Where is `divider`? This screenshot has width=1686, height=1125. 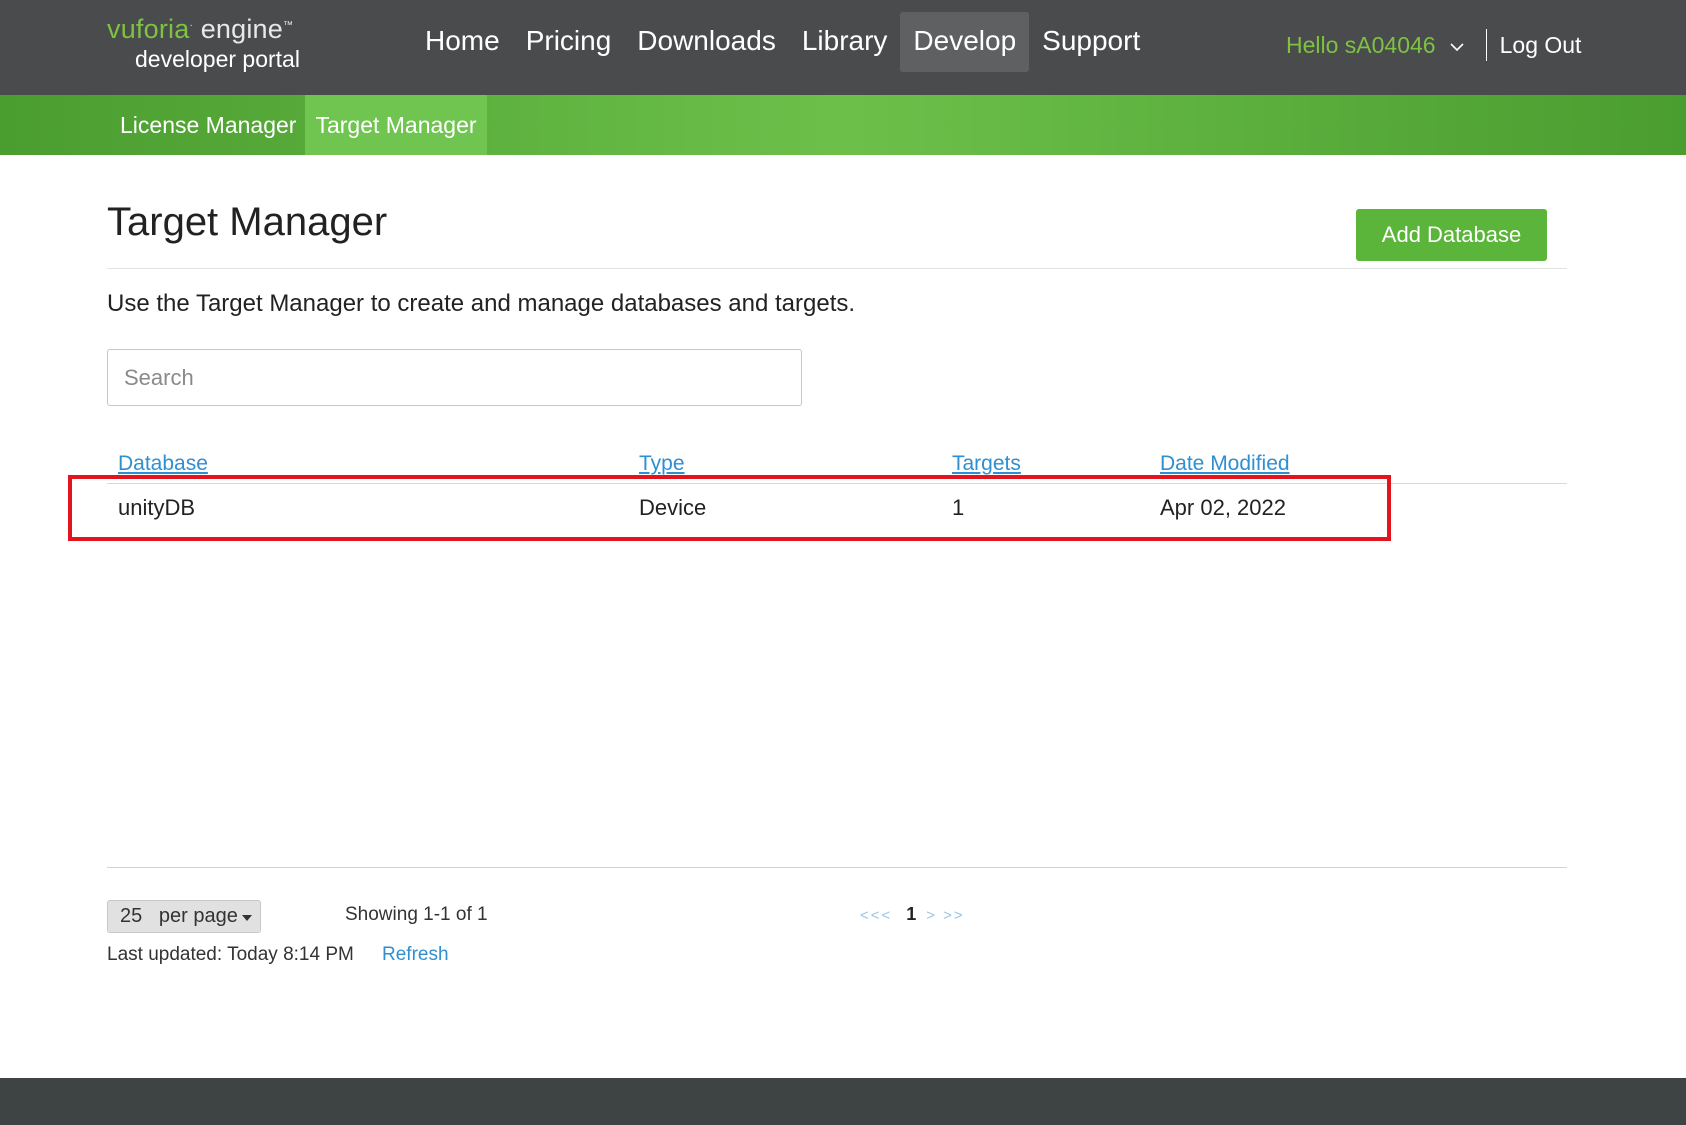 divider is located at coordinates (837, 268).